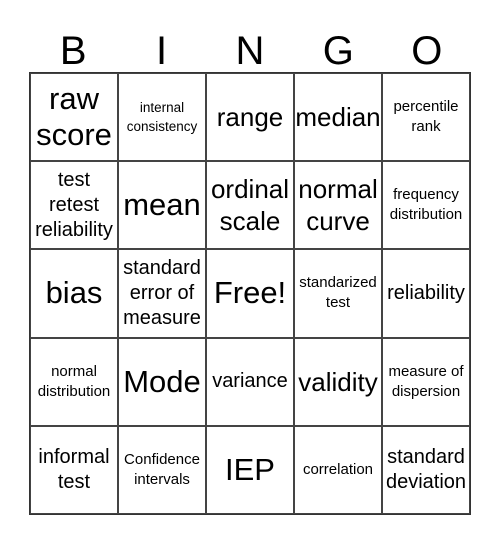 This screenshot has height=544, width=500. I want to click on cell-text: informal test, so click(74, 469).